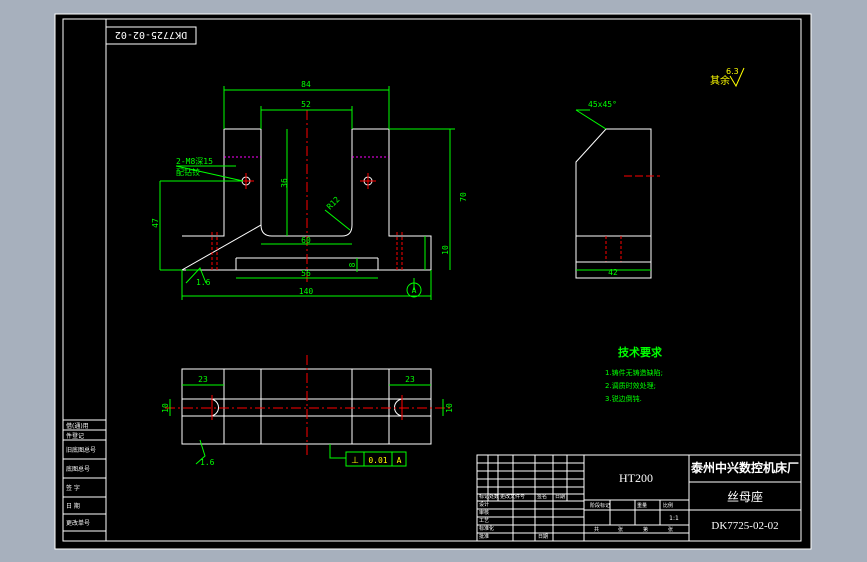 The image size is (867, 562). What do you see at coordinates (600, 505) in the screenshot?
I see `tb-stage: 阶段标记` at bounding box center [600, 505].